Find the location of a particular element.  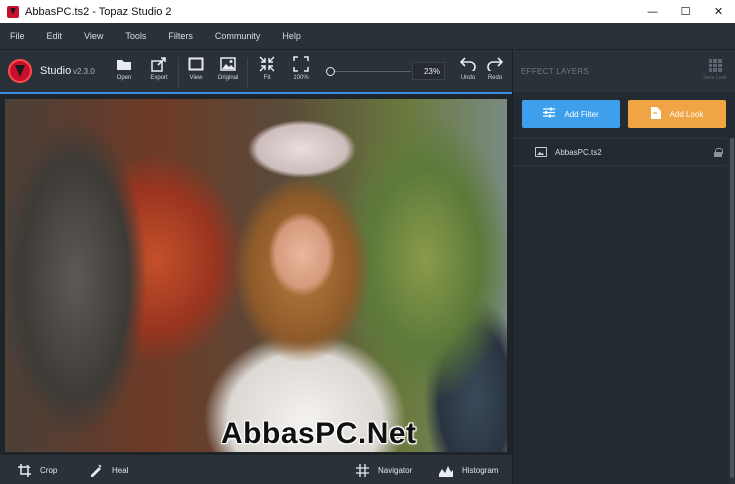

add-filter-button: Add Filter is located at coordinates (571, 114).